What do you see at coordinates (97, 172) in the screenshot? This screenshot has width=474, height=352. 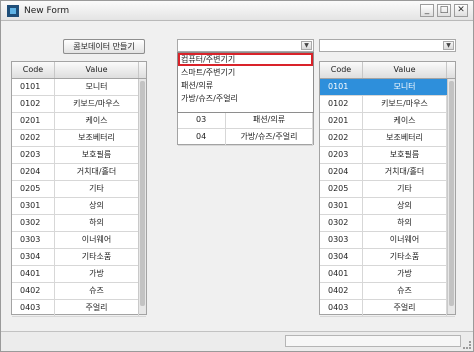 I see `value-cell: 거치대/홀더` at bounding box center [97, 172].